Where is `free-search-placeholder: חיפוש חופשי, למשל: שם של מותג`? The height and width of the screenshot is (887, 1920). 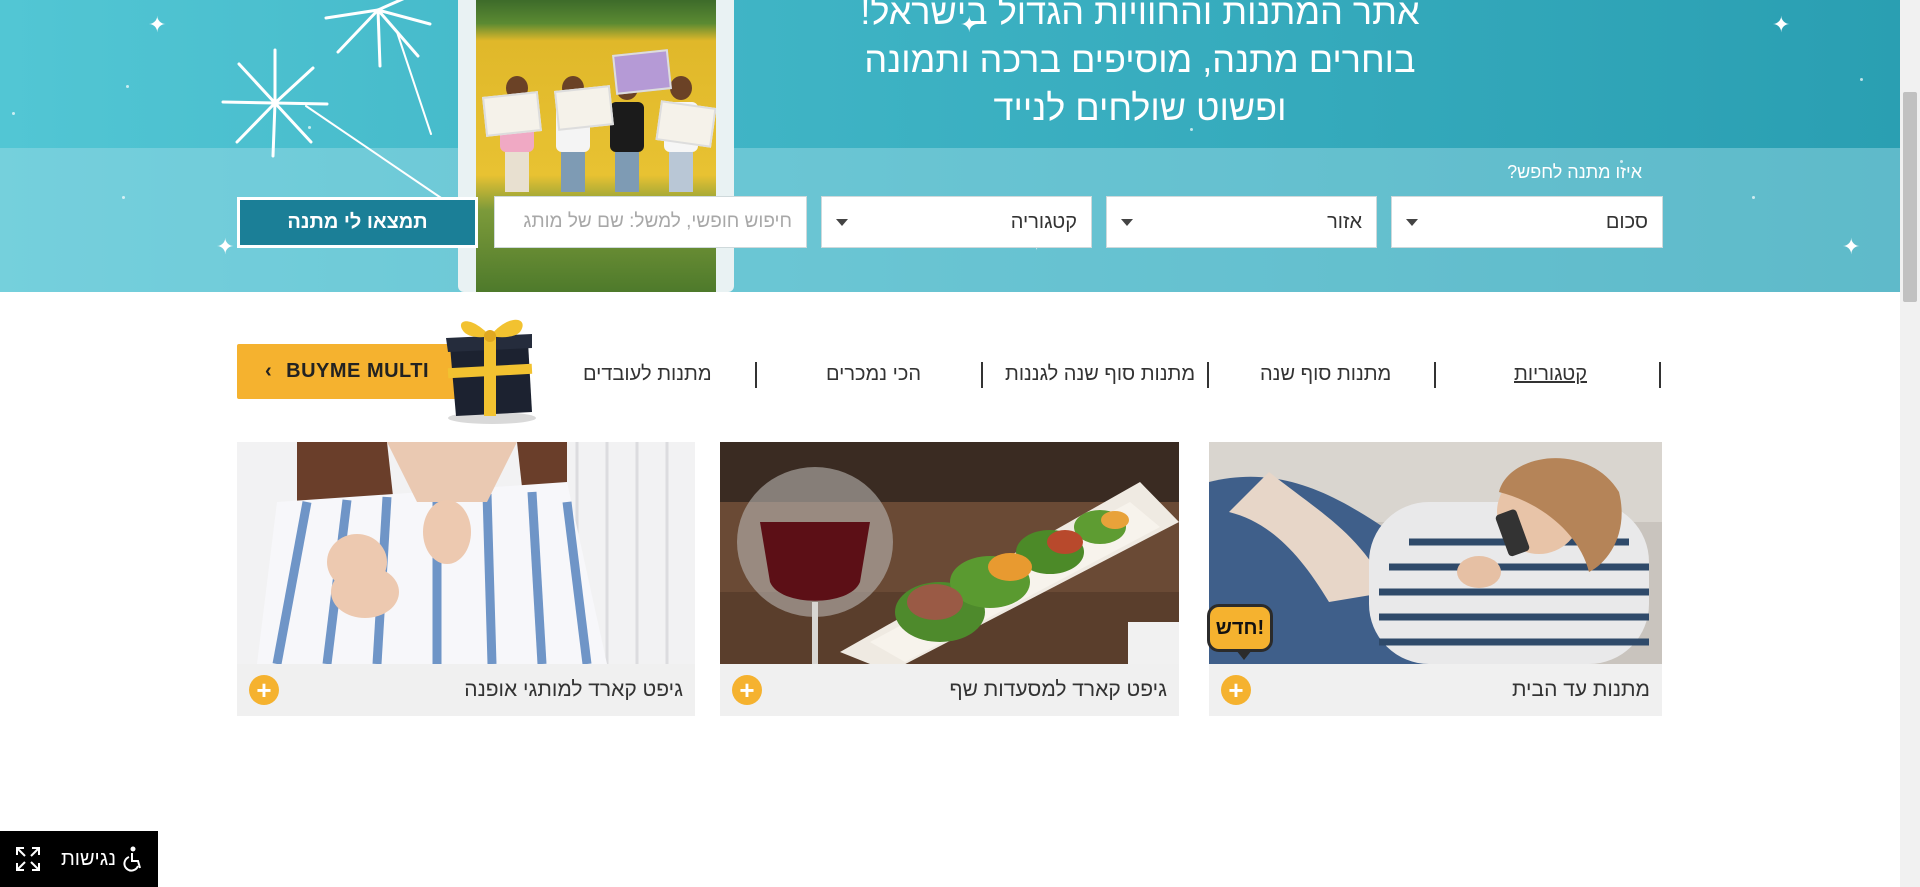 free-search-placeholder: חיפוש חופשי, למשל: שם של מותג is located at coordinates (657, 221).